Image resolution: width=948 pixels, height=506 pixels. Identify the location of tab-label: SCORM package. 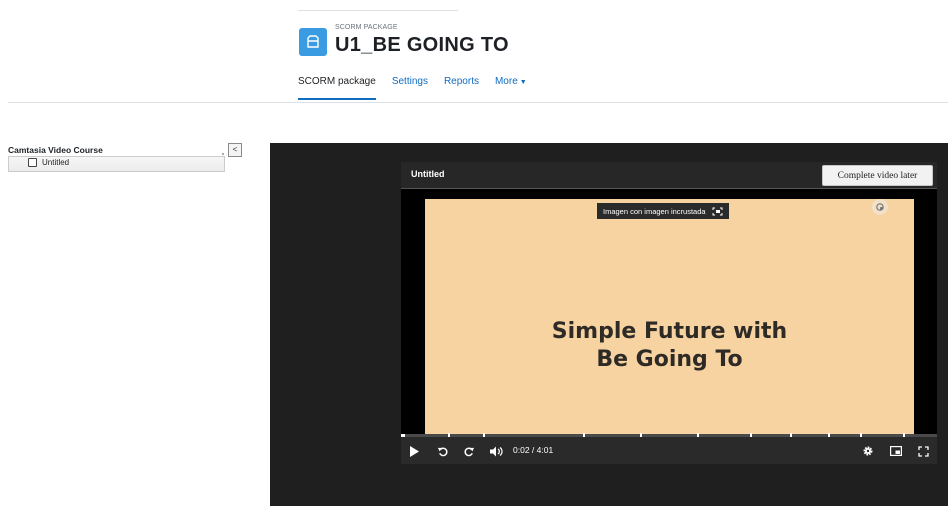
(337, 81).